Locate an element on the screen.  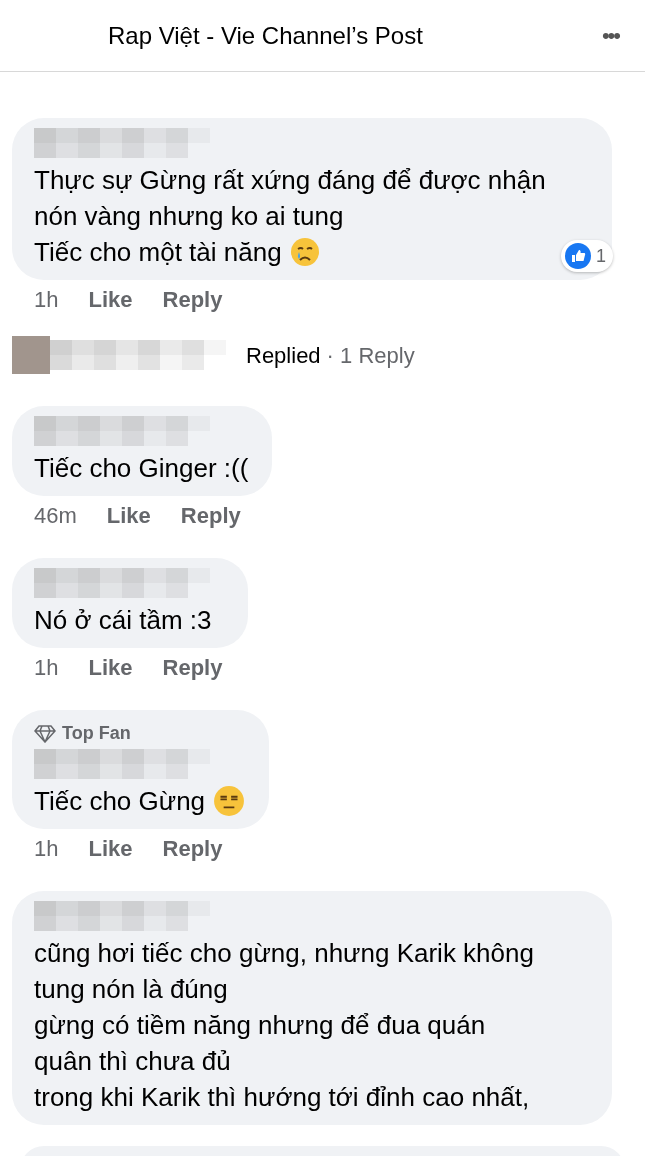
crying-face-icon is located at coordinates (304, 252).